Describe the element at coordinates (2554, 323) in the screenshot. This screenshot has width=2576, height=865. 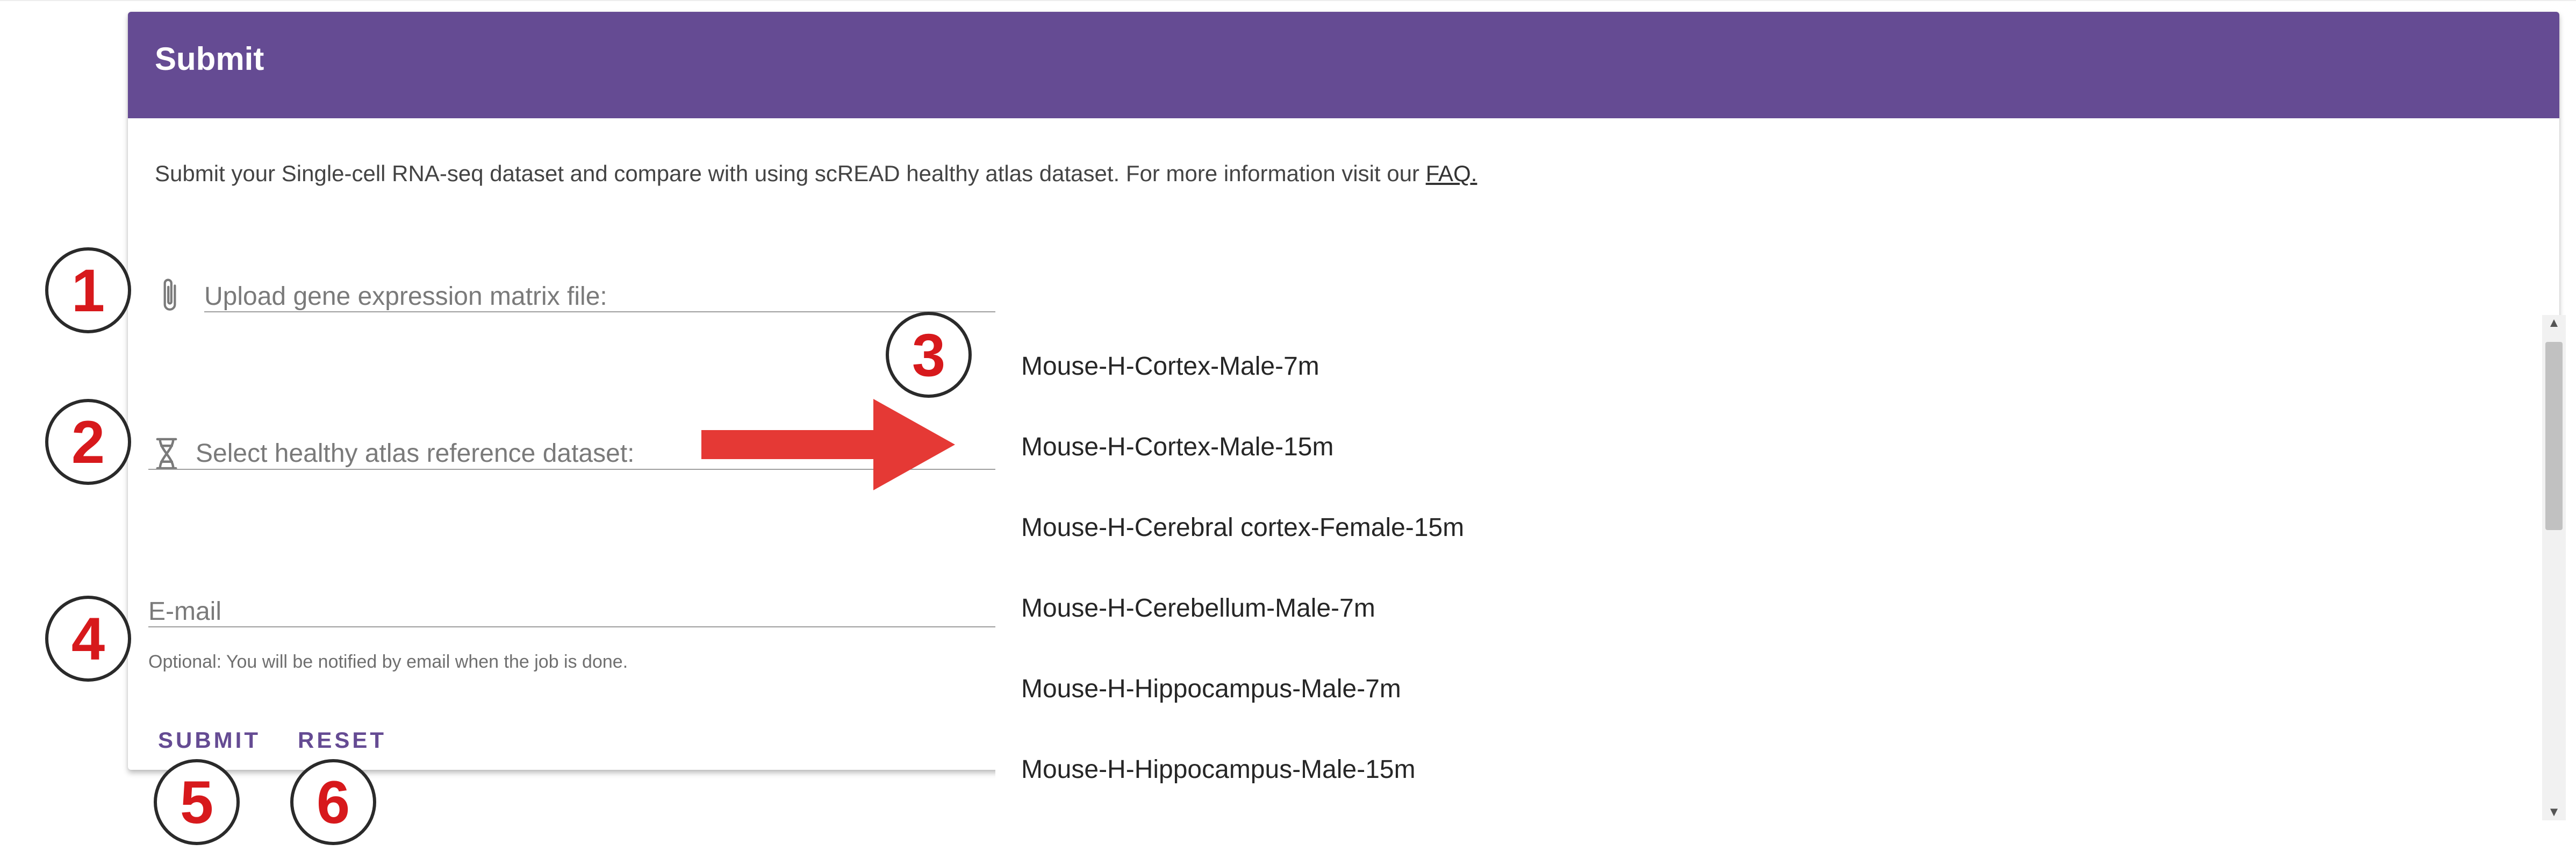
I see `scroll-up-icon: ▲` at that location.